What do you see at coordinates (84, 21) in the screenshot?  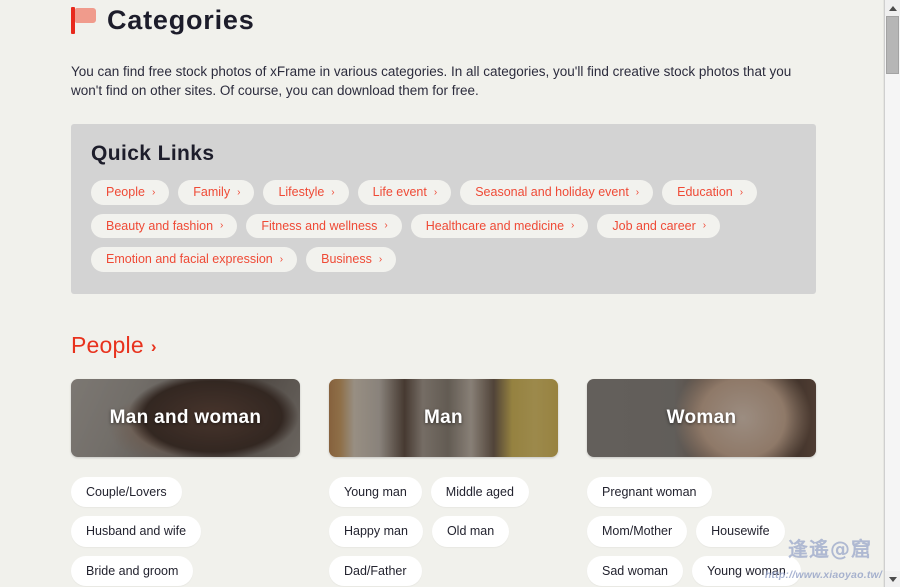 I see `flag-icon` at bounding box center [84, 21].